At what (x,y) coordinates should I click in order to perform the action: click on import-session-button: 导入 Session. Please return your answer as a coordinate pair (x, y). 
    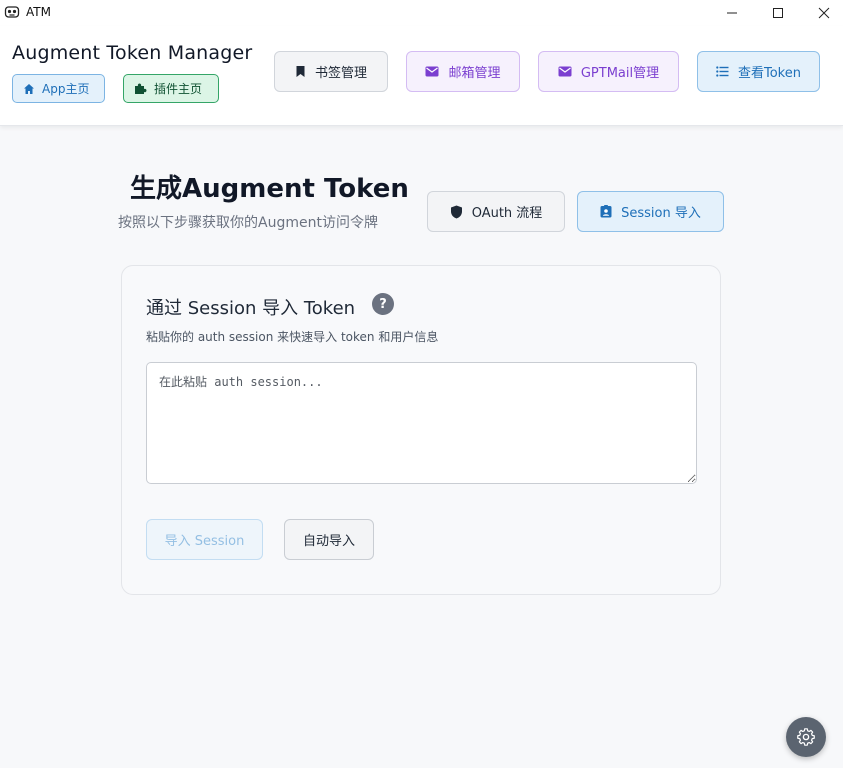
    Looking at the image, I should click on (204, 539).